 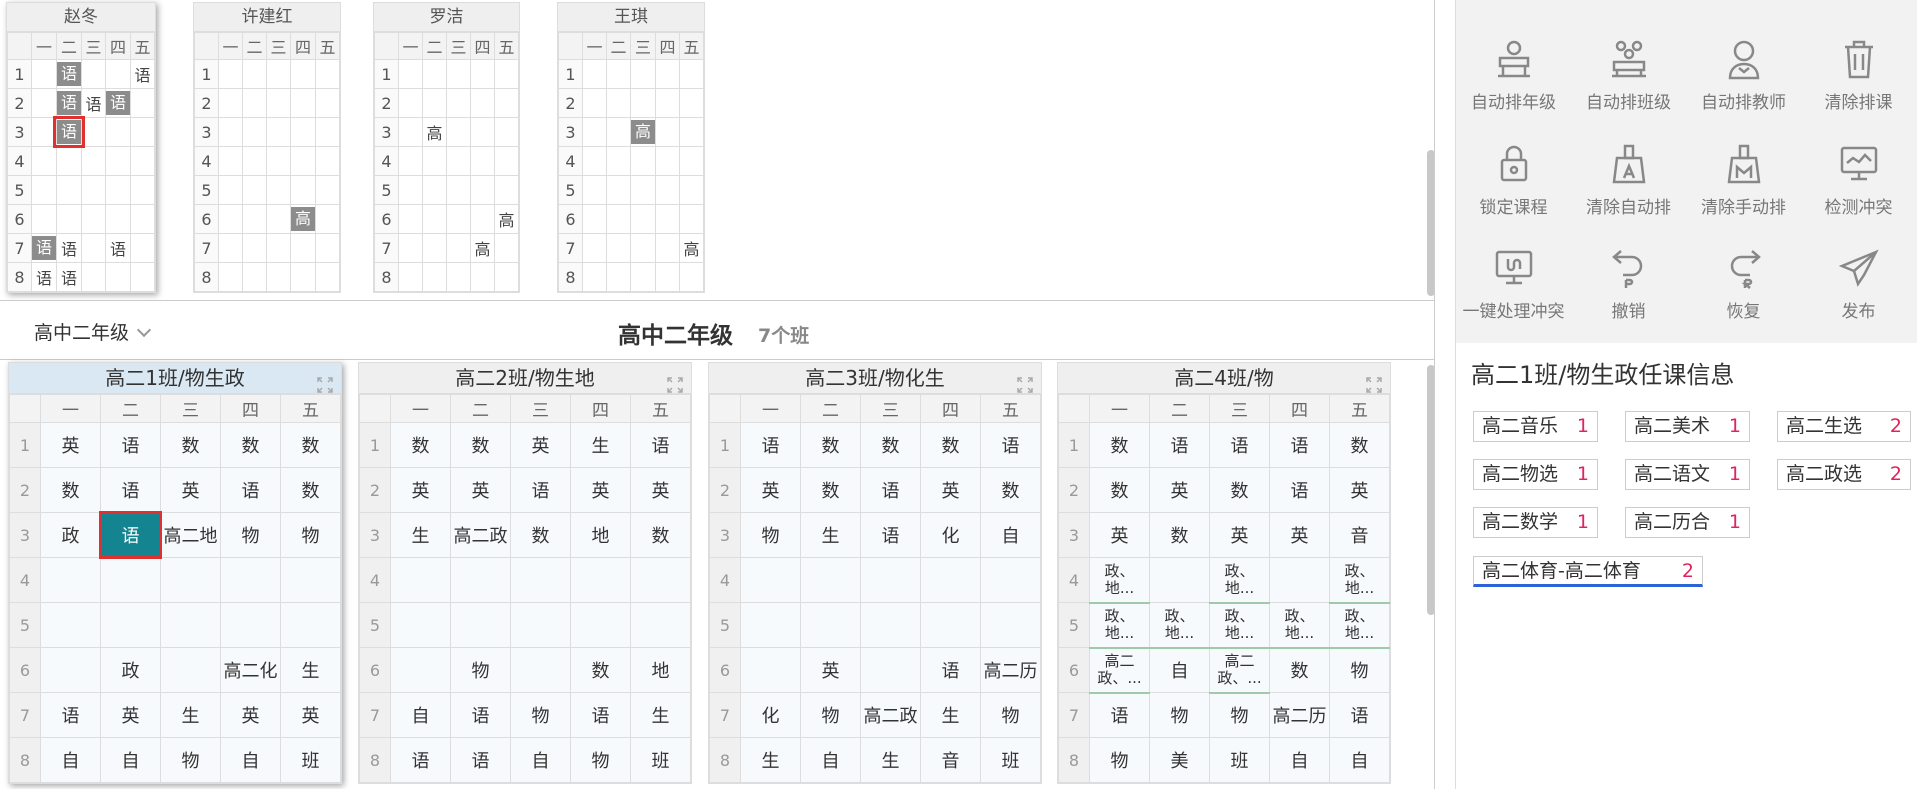 I want to click on course-chip: 高二数学 1, so click(x=1535, y=522).